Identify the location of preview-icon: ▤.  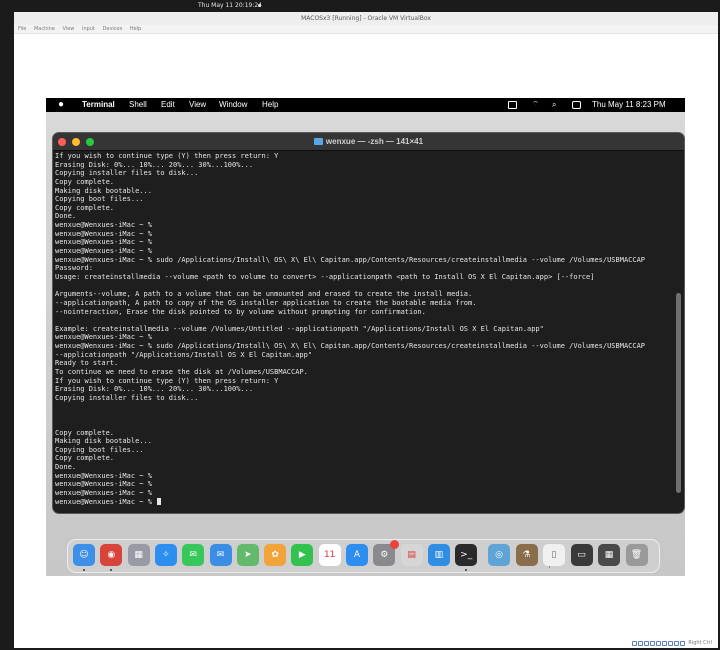
(411, 555).